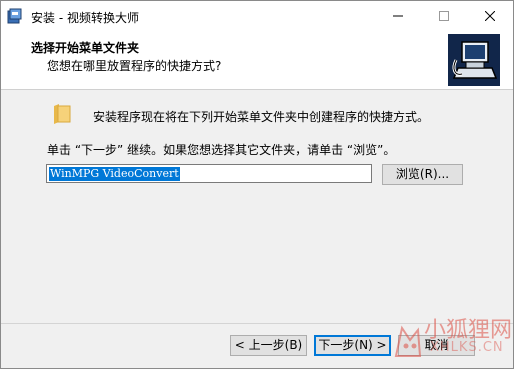 The height and width of the screenshot is (369, 514). Describe the element at coordinates (85, 48) in the screenshot. I see `page-title: 选择开始菜单文件夹` at that location.